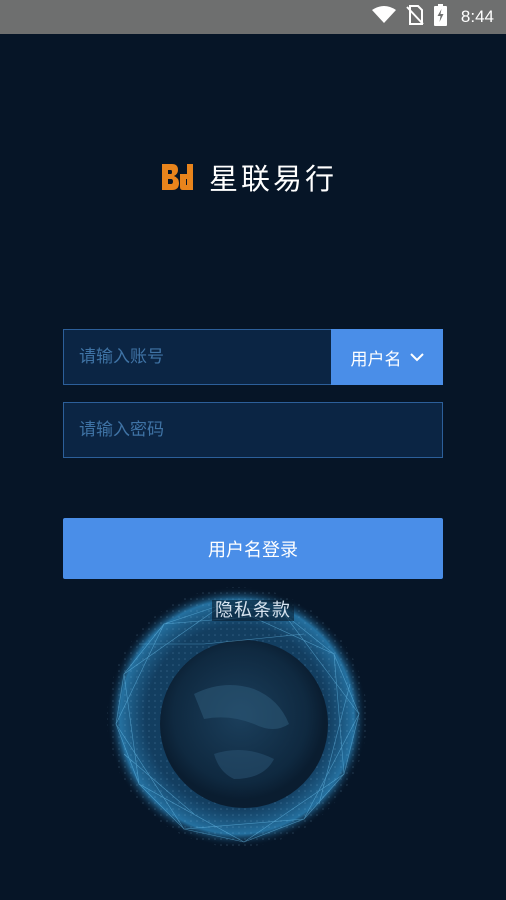 The width and height of the screenshot is (506, 900). I want to click on privacy-policy-link: 隐私条款, so click(253, 609).